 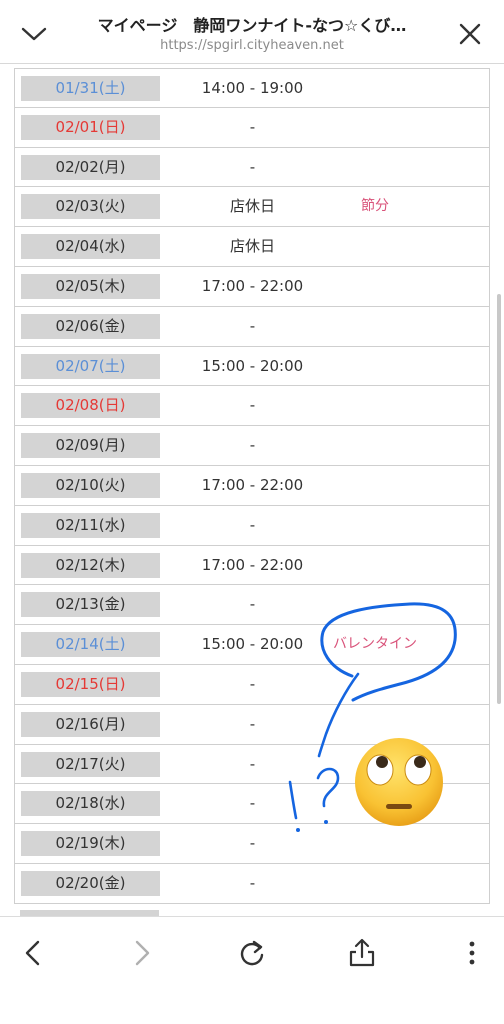 I want to click on schedule-row: 02/16(月) -, so click(x=252, y=725).